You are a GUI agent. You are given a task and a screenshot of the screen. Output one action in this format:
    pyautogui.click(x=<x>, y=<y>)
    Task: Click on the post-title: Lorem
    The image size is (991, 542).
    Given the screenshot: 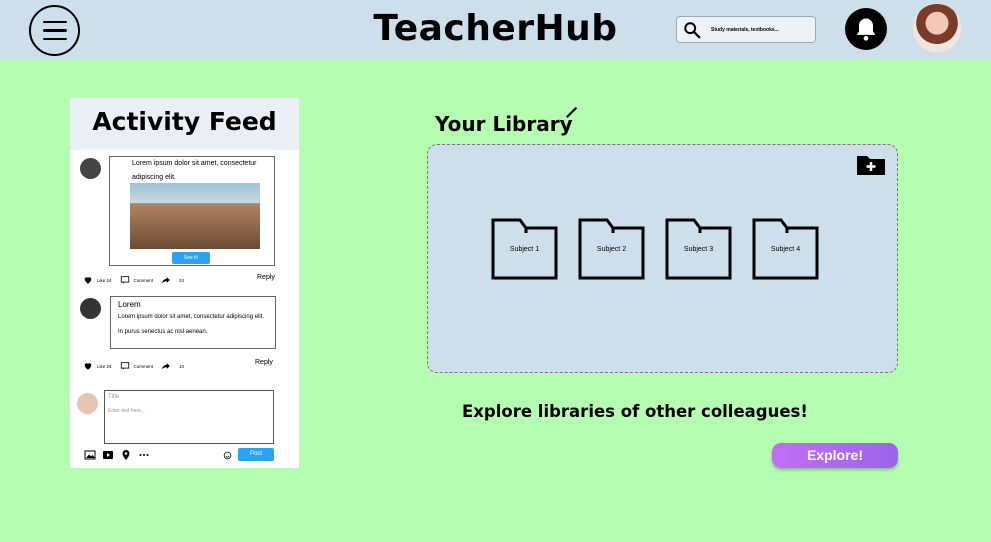 What is the action you would take?
    pyautogui.click(x=129, y=304)
    